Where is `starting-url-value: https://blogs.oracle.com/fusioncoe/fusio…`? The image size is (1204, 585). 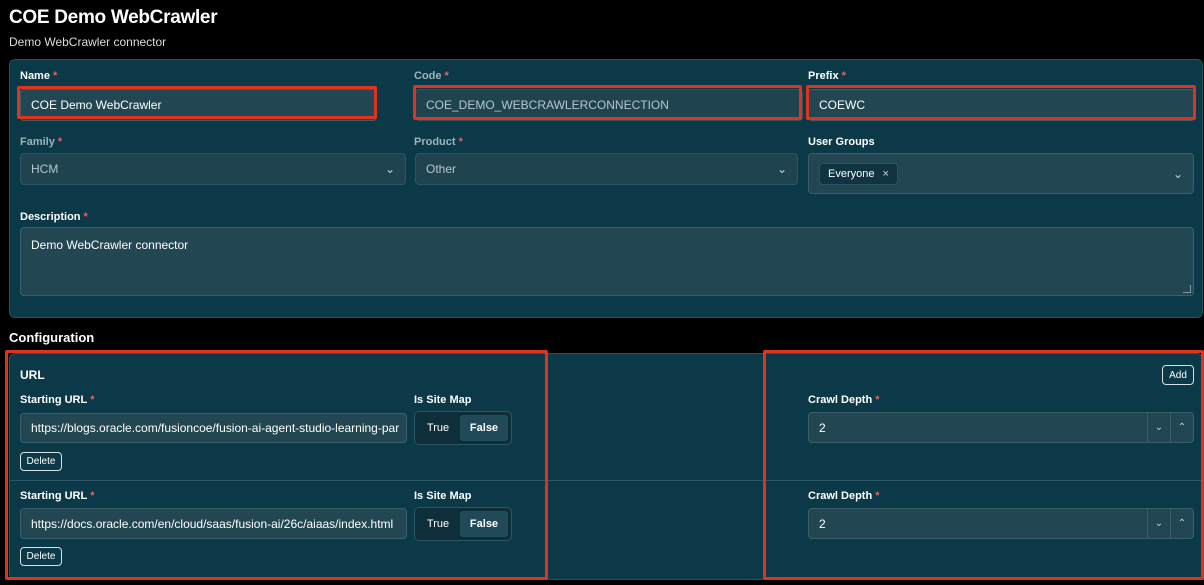 starting-url-value: https://blogs.oracle.com/fusioncoe/fusio… is located at coordinates (215, 428).